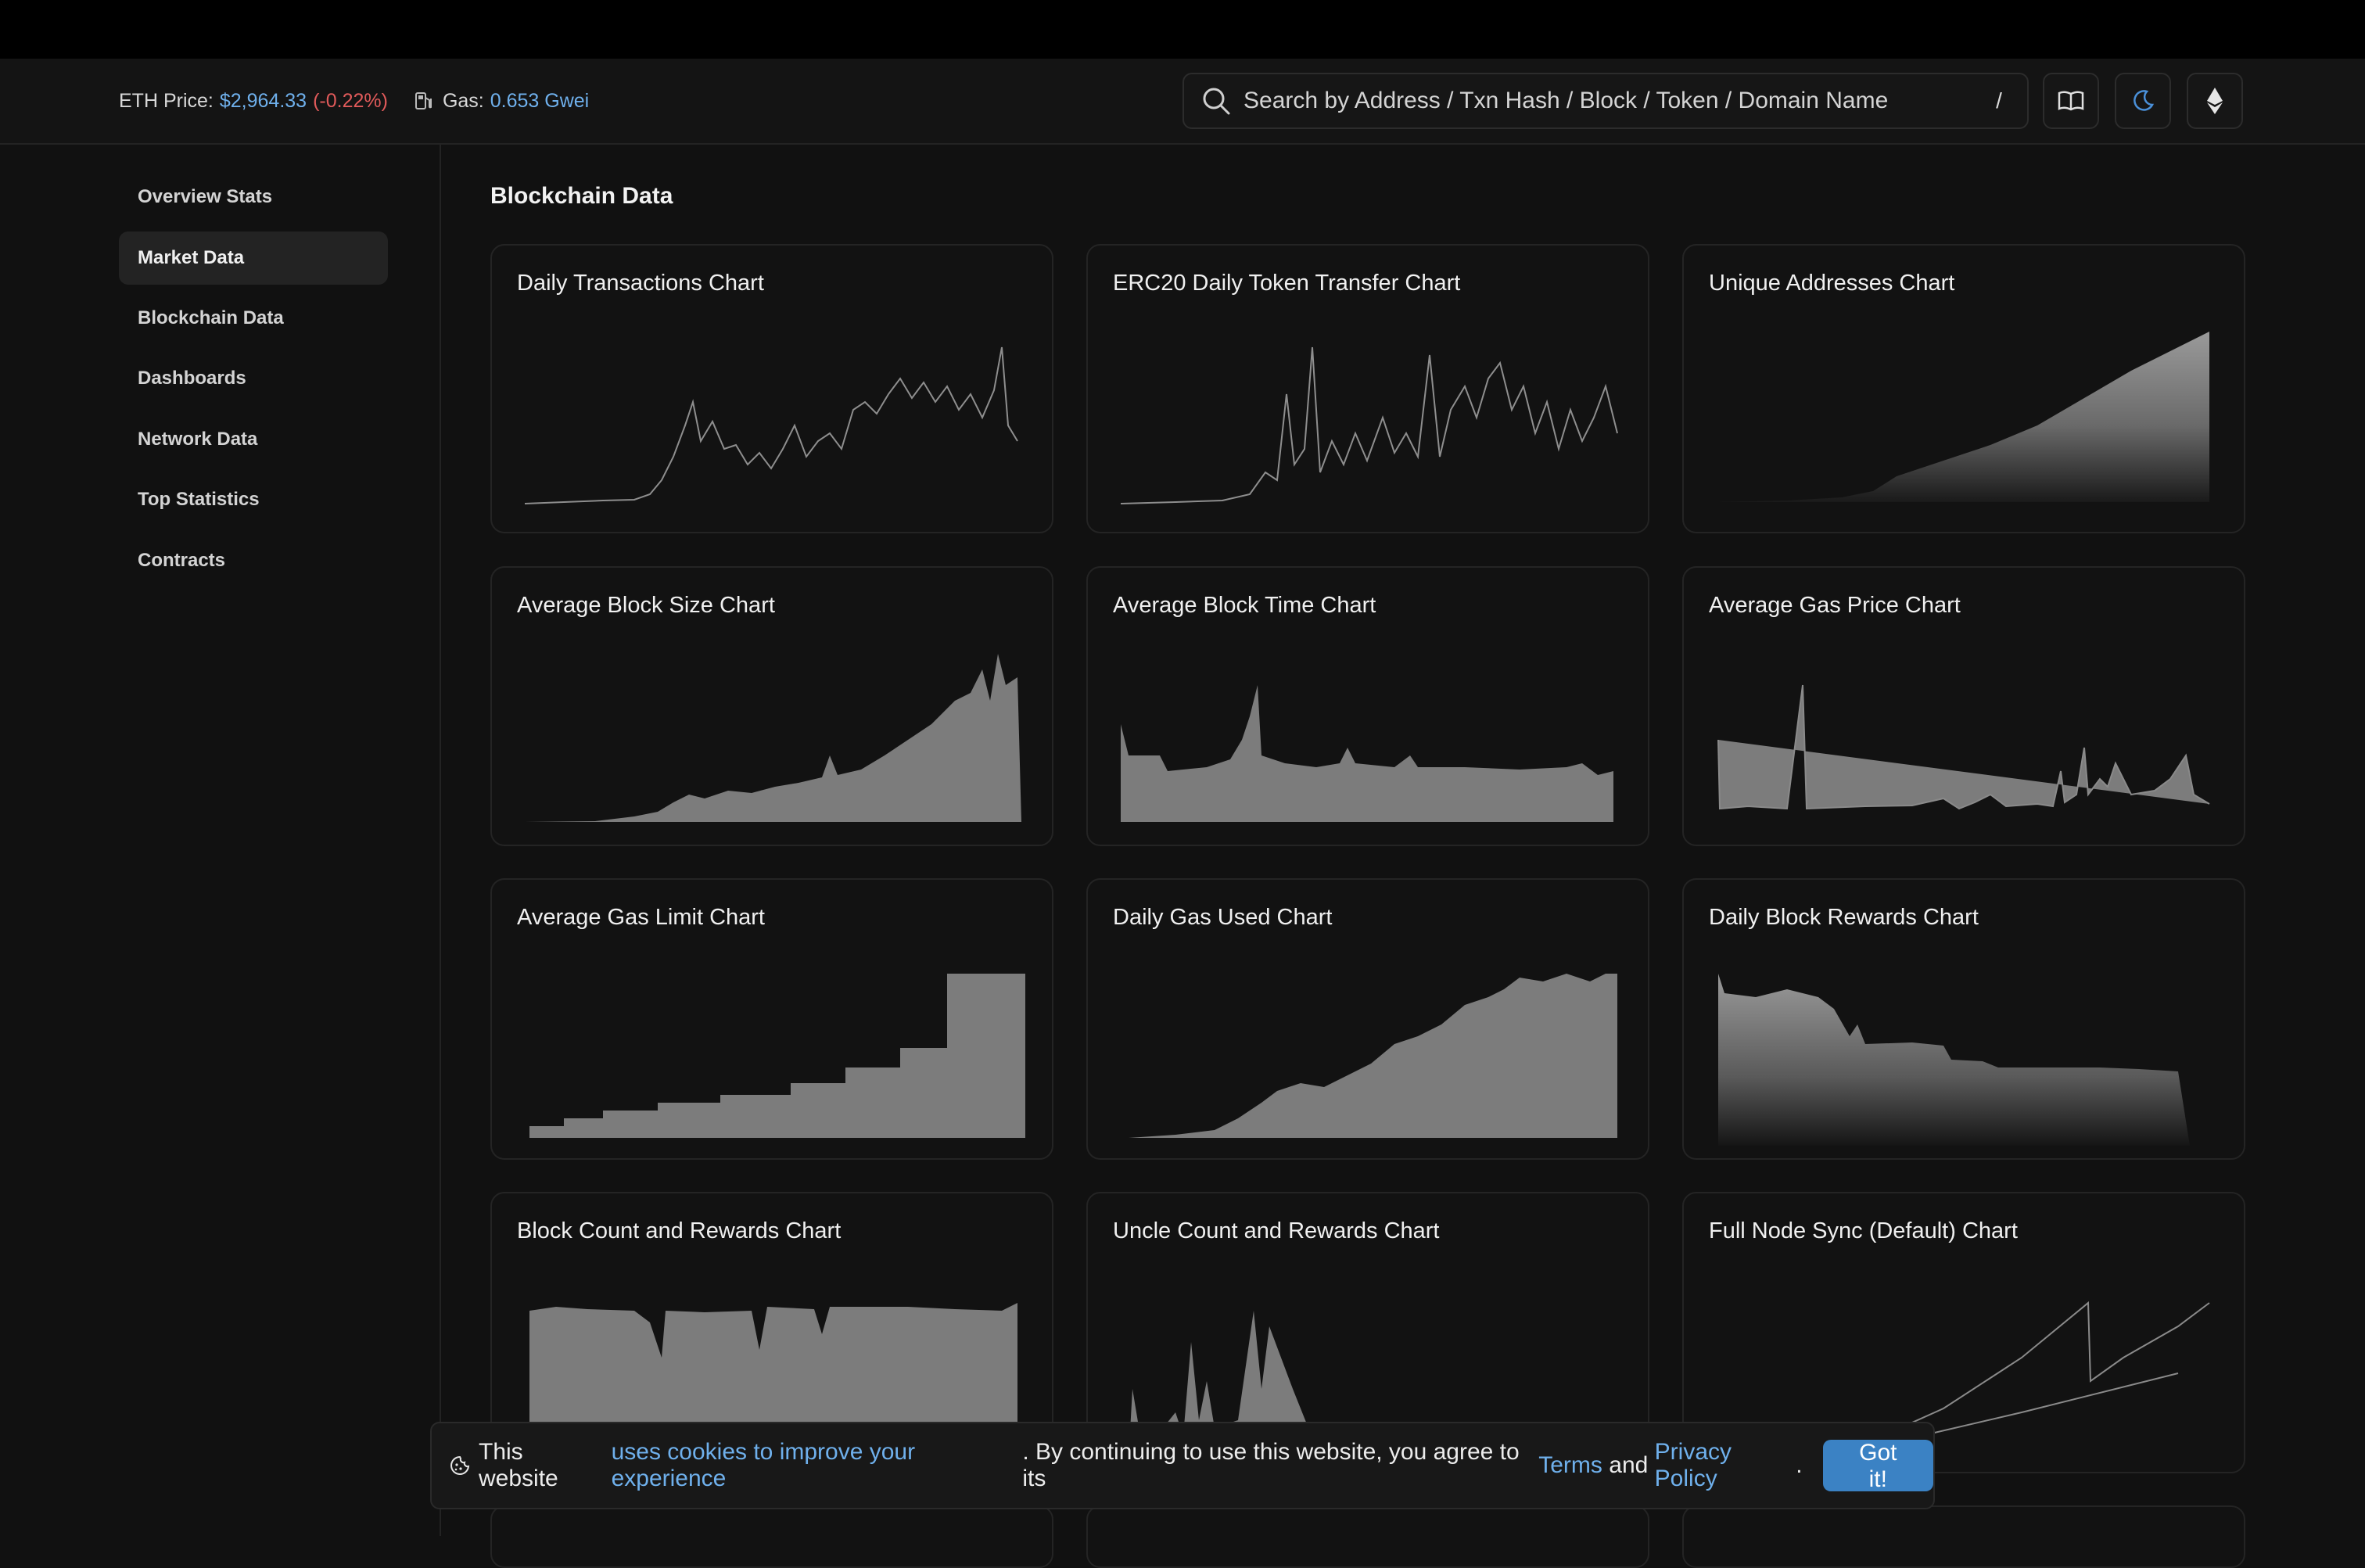 Image resolution: width=2365 pixels, height=1568 pixels. What do you see at coordinates (1570, 1465) in the screenshot?
I see `terms-link: Terms` at bounding box center [1570, 1465].